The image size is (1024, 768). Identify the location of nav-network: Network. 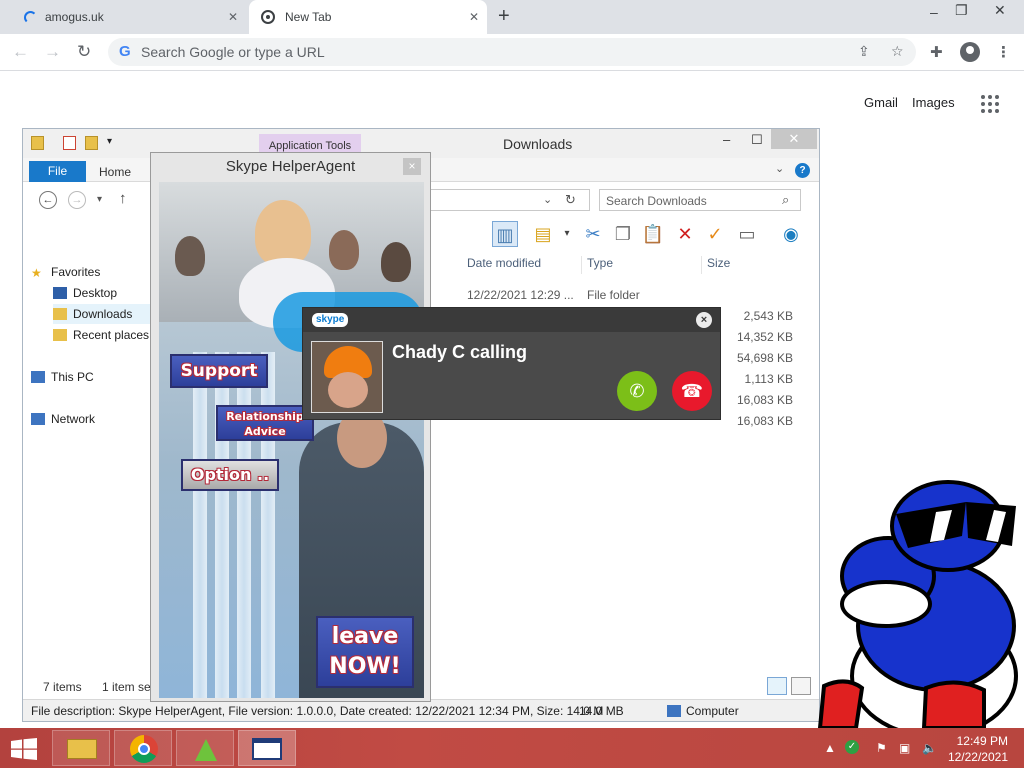
(93, 419).